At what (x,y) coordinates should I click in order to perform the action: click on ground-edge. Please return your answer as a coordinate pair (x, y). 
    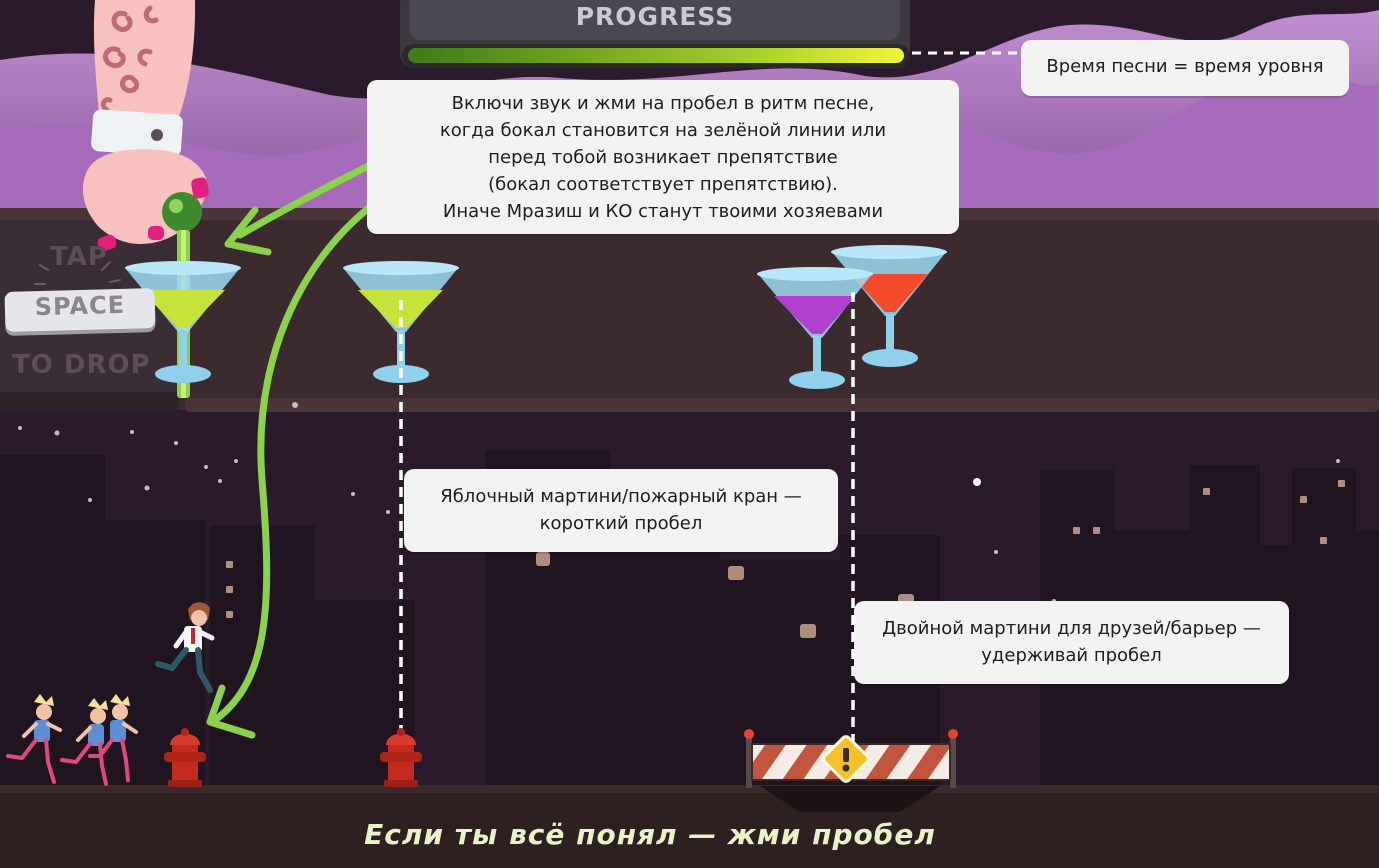
    Looking at the image, I should click on (689, 789).